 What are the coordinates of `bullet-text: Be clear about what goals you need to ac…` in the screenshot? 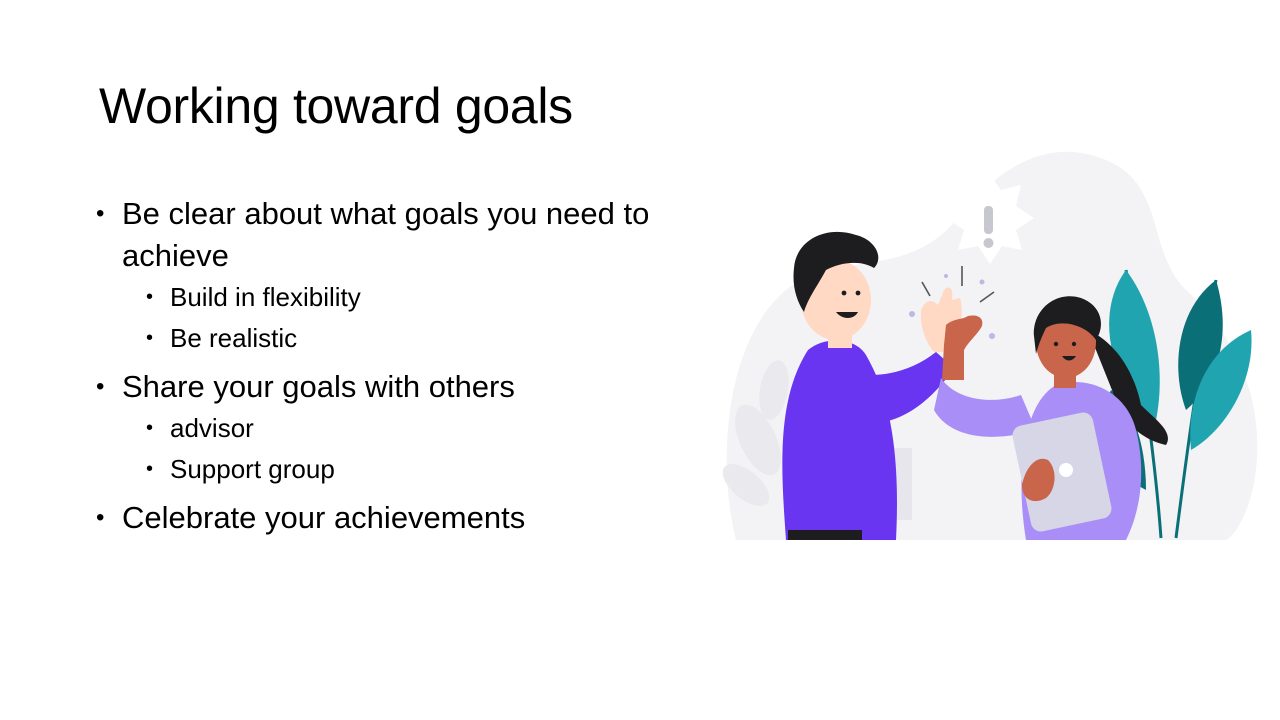 It's located at (386, 234).